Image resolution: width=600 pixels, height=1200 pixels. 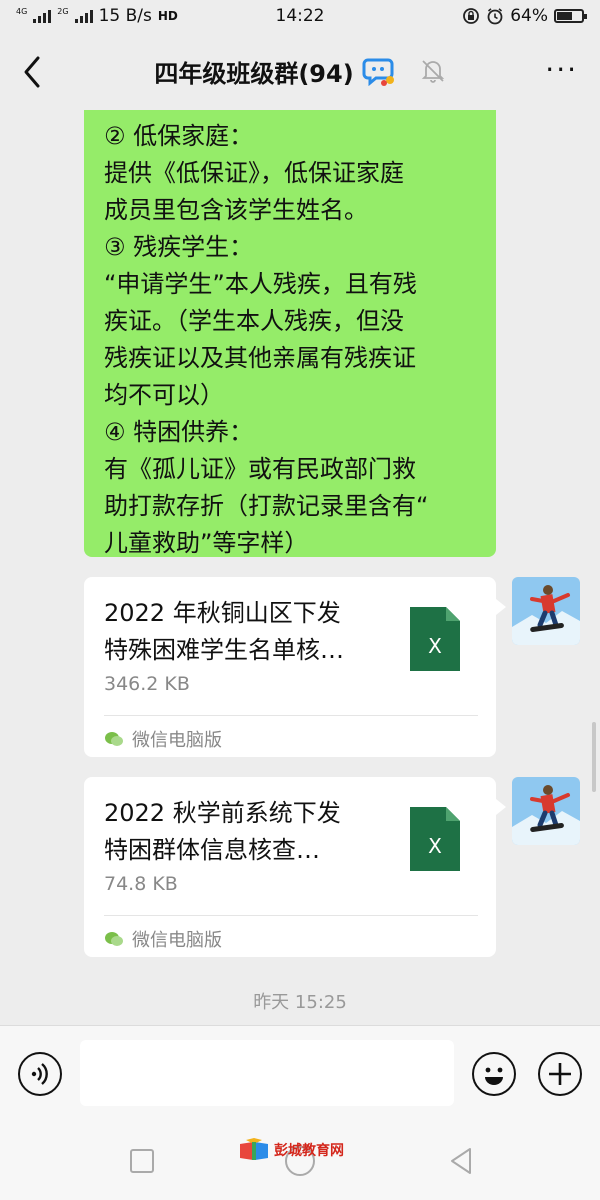 I want to click on network-speed: 15 B/s, so click(x=125, y=16).